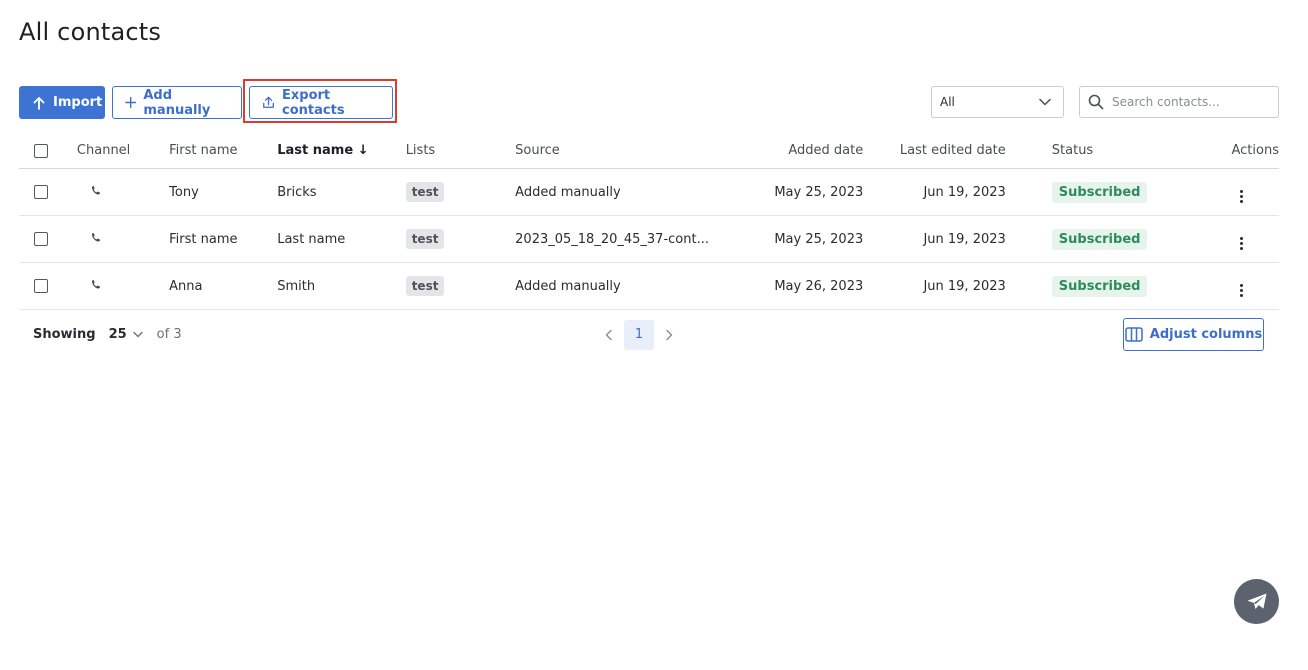  Describe the element at coordinates (460, 151) in the screenshot. I see `header-lists: Lists` at that location.